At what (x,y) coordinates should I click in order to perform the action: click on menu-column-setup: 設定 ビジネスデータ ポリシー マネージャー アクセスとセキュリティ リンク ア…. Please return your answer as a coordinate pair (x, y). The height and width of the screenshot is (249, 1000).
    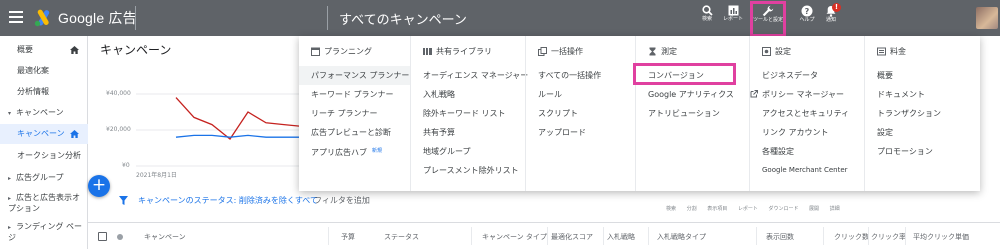
    Looking at the image, I should click on (806, 113).